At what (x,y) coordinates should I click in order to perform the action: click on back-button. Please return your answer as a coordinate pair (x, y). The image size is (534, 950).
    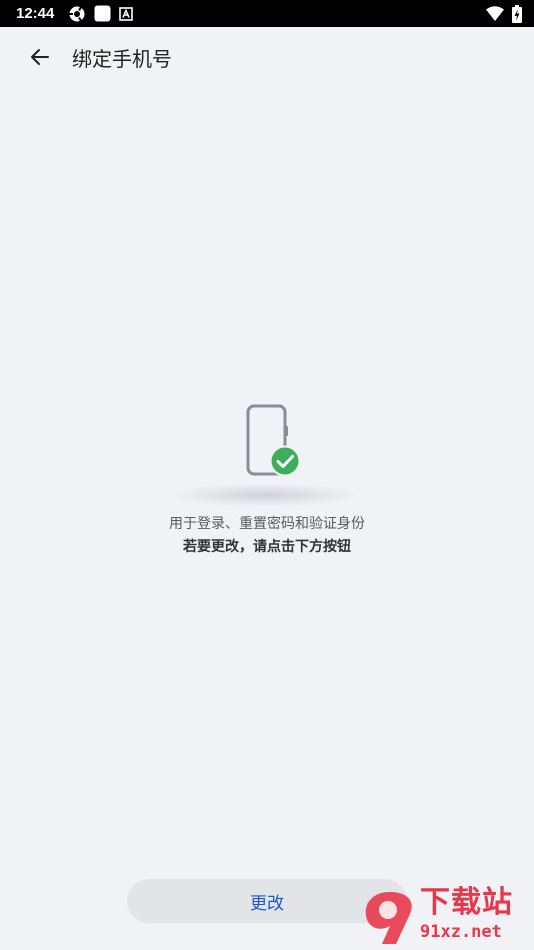
    Looking at the image, I should click on (40, 59).